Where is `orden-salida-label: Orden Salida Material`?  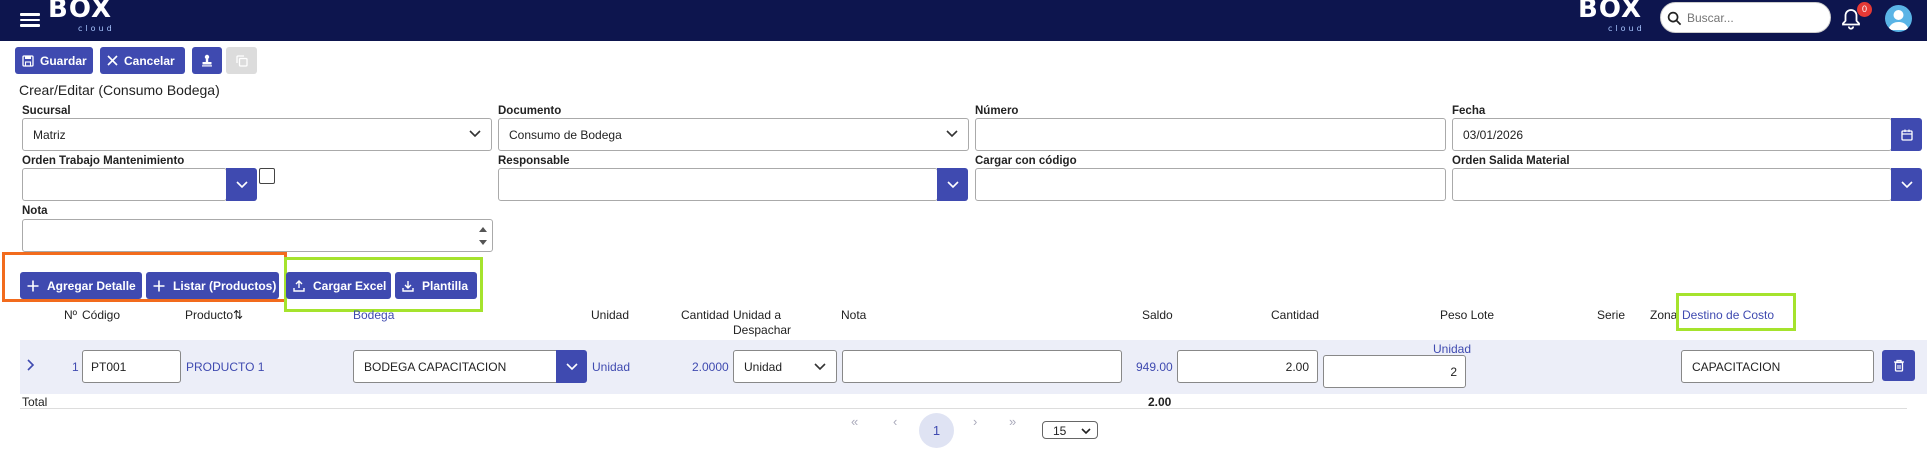
orden-salida-label: Orden Salida Material is located at coordinates (1511, 161).